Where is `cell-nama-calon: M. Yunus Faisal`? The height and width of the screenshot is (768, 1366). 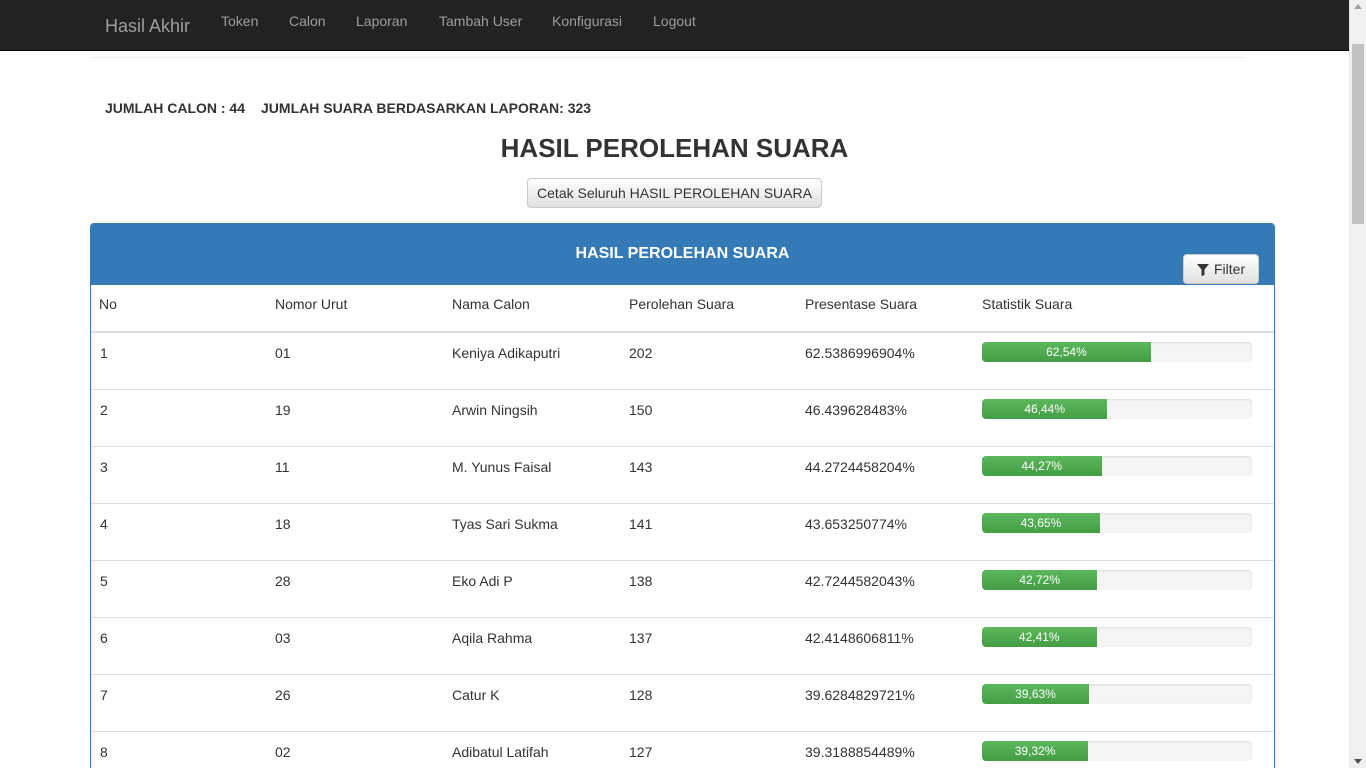 cell-nama-calon: M. Yunus Faisal is located at coordinates (502, 467).